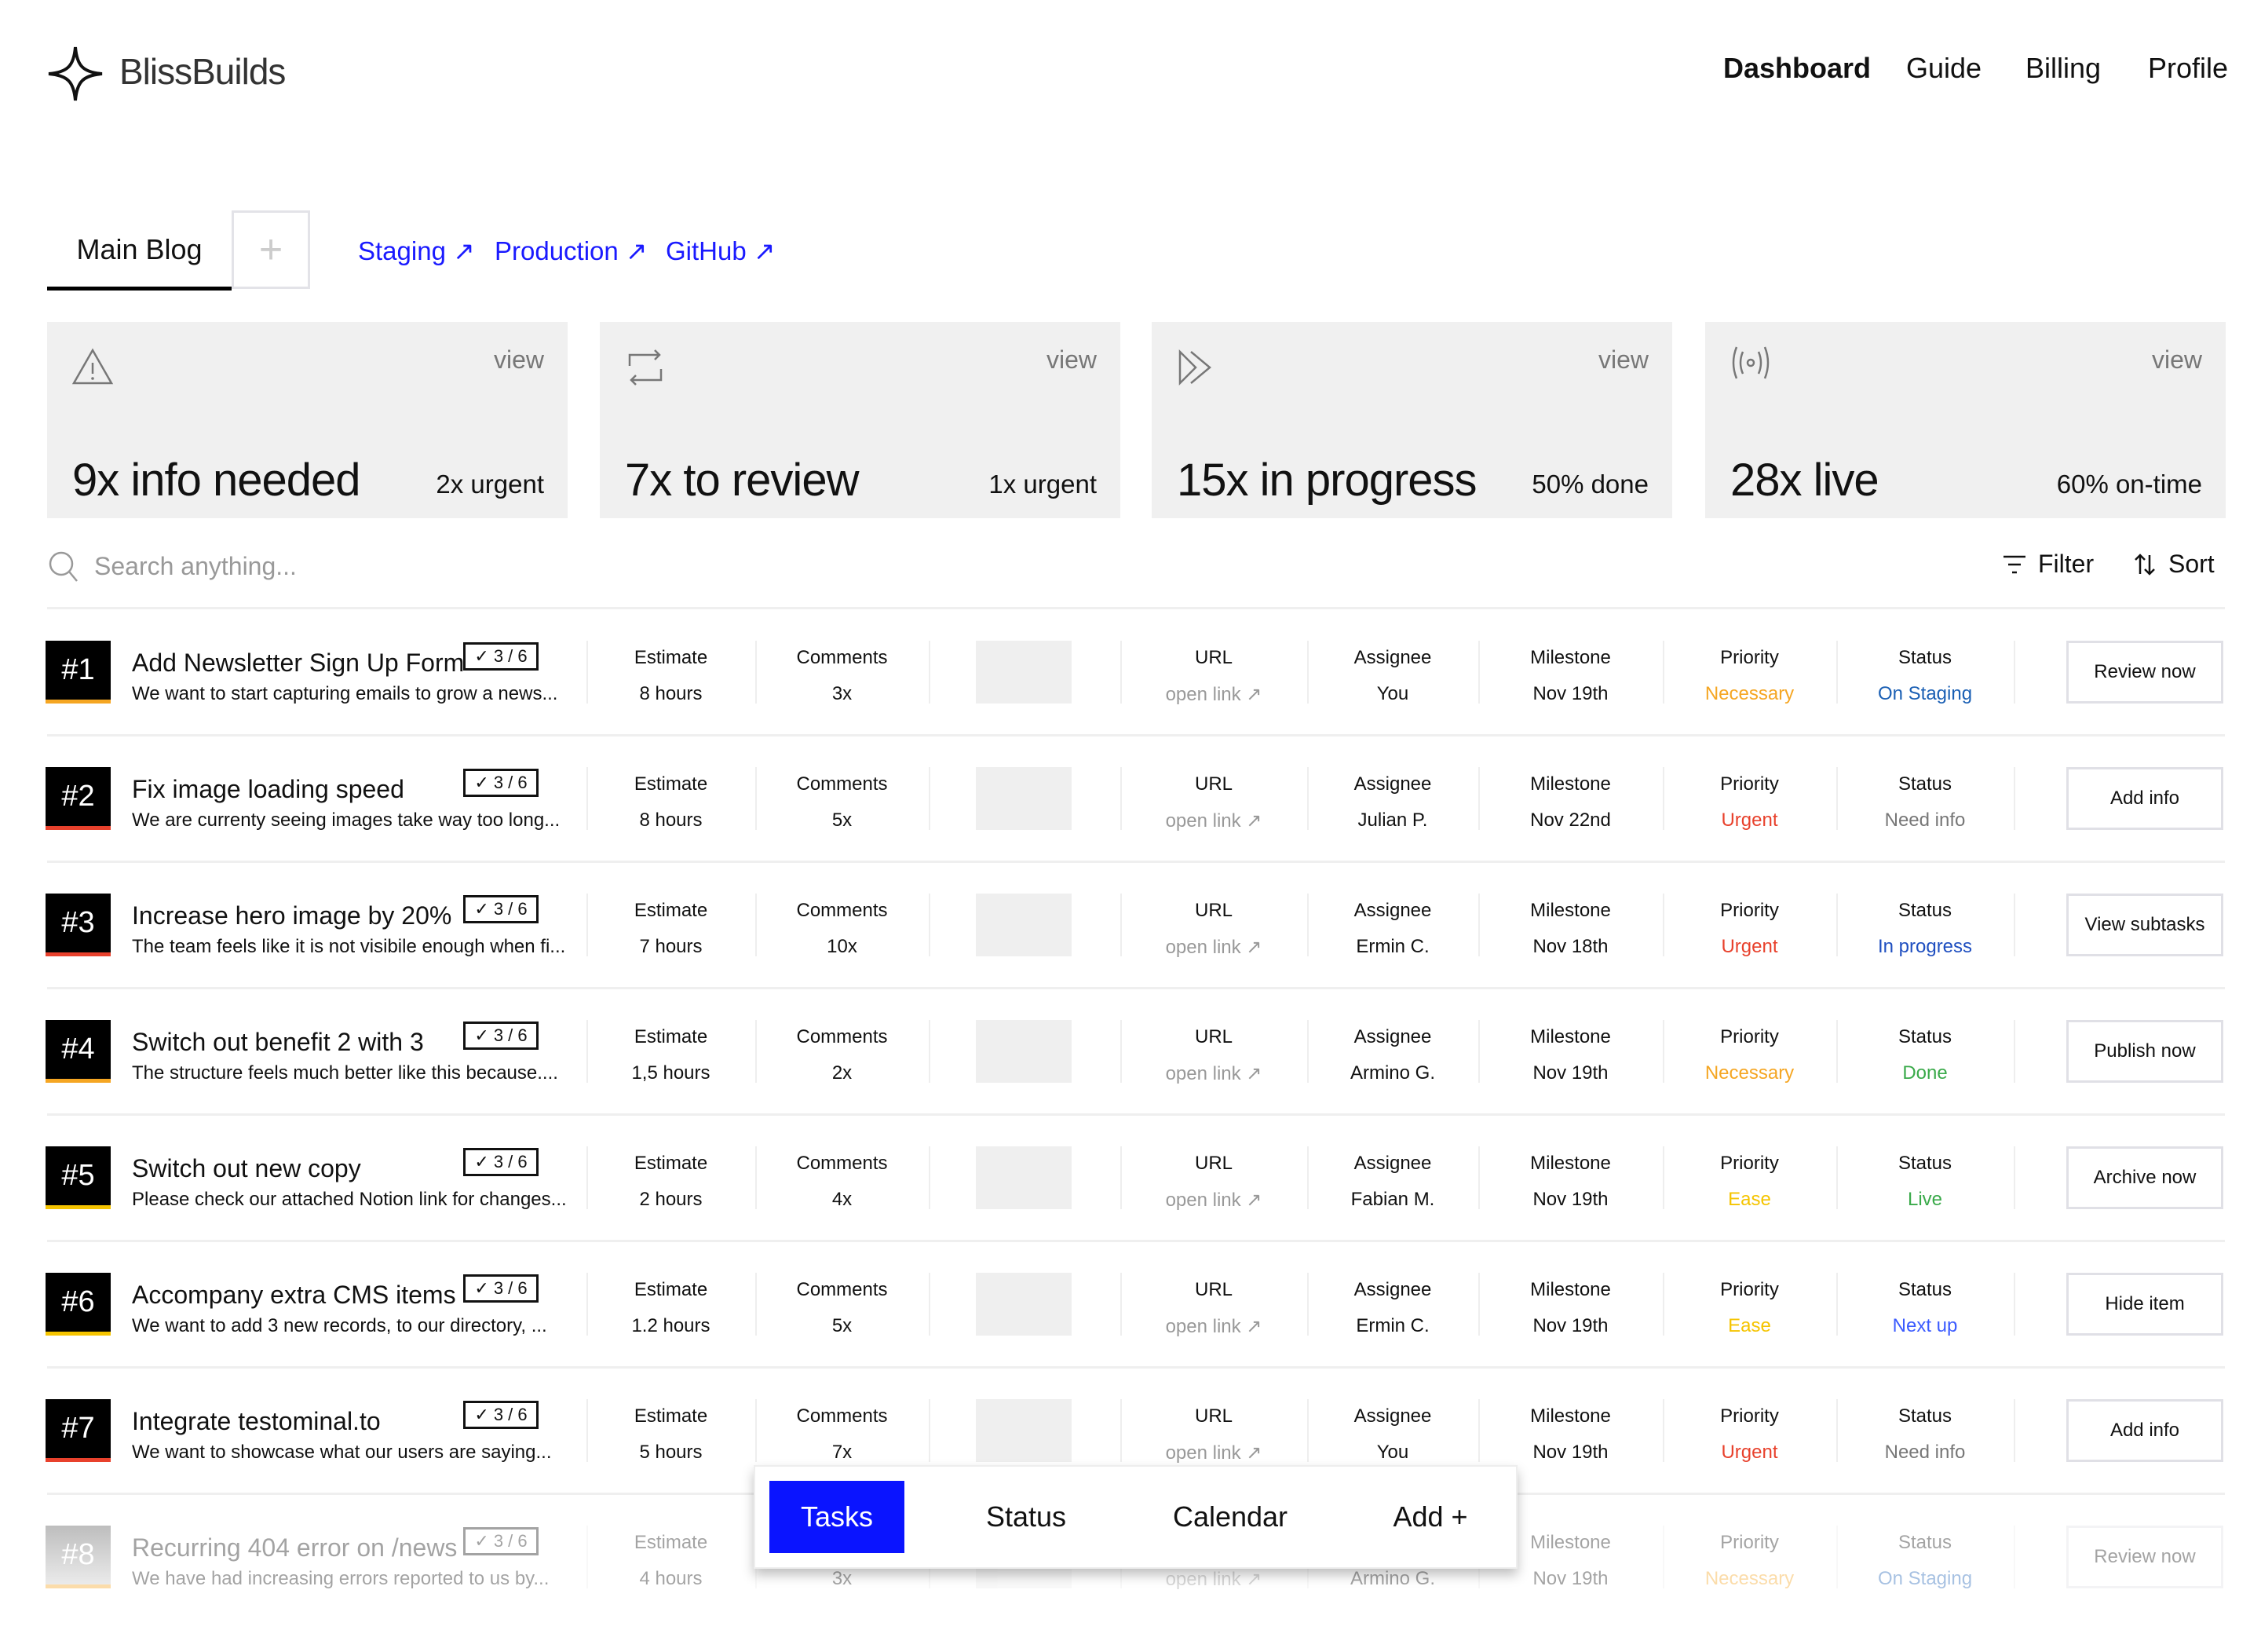  I want to click on comments-value: 3x, so click(842, 1578).